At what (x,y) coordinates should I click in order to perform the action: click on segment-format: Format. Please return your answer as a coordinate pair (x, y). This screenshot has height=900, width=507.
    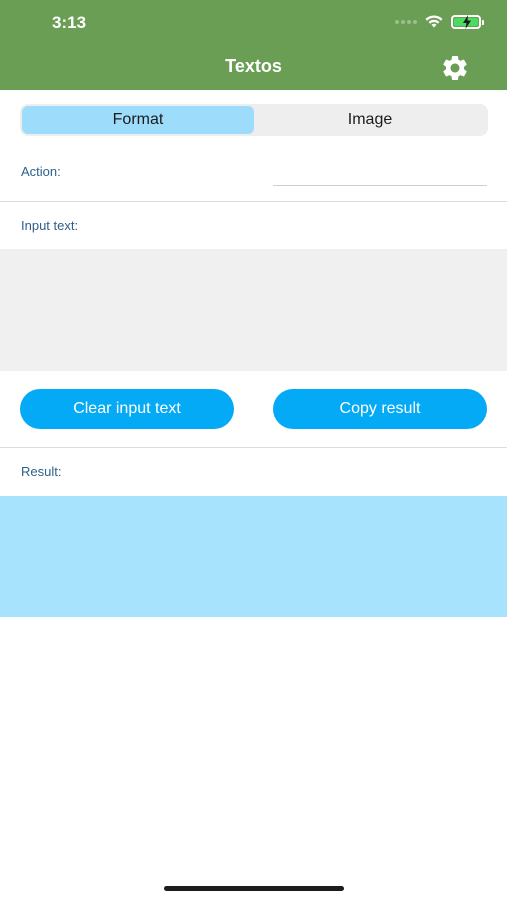
    Looking at the image, I should click on (138, 120).